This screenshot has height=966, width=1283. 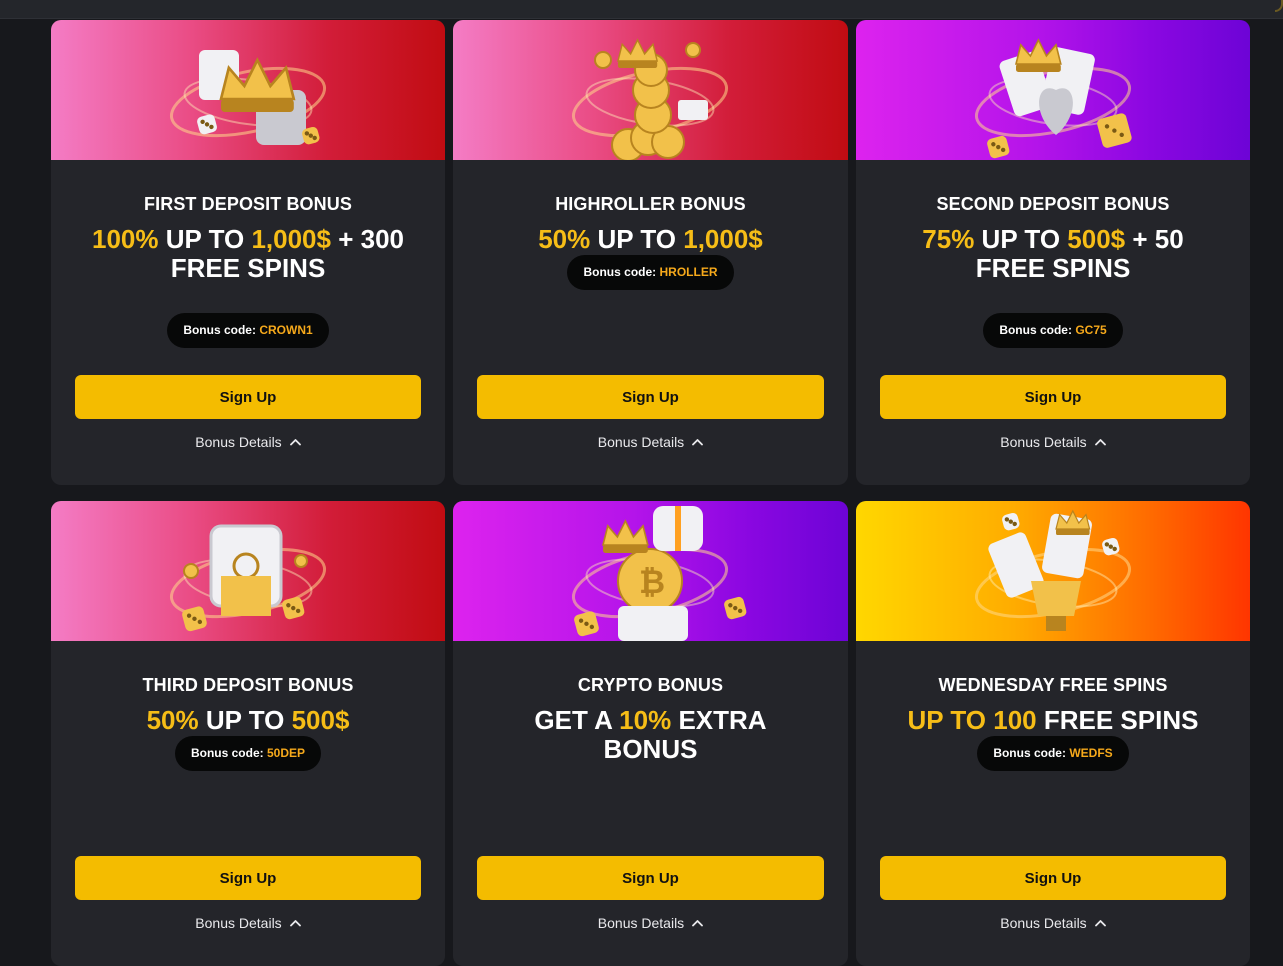 I want to click on bonus-code-pill: Bonus code: CROWN1, so click(x=248, y=330).